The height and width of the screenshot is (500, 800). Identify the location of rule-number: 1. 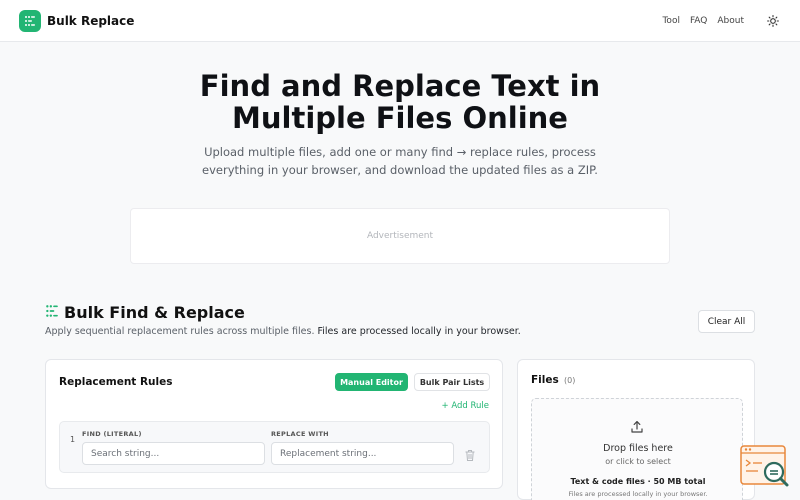
(73, 439).